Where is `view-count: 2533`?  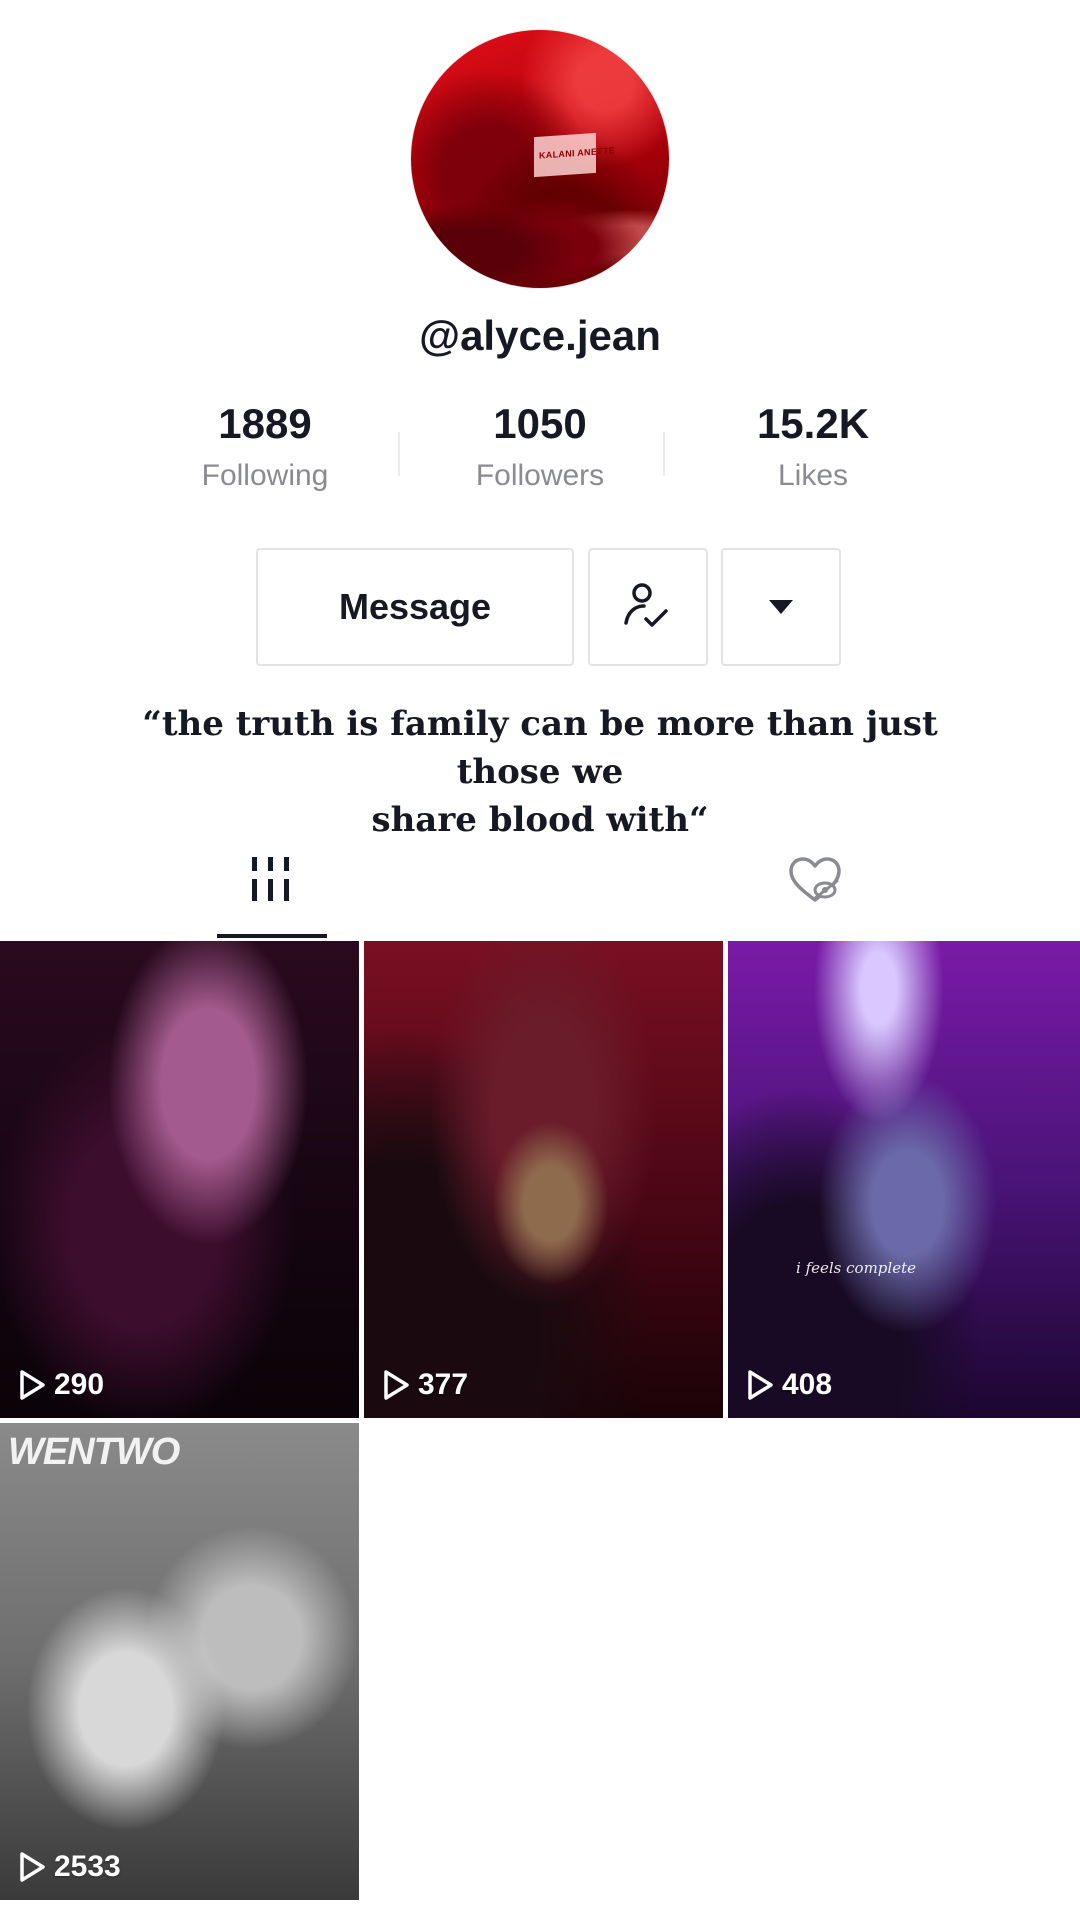 view-count: 2533 is located at coordinates (69, 1867).